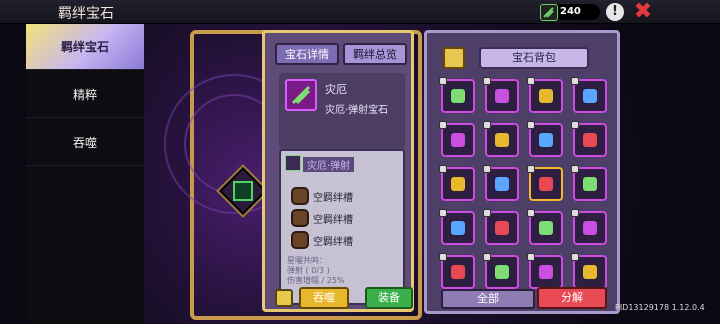  What do you see at coordinates (488, 299) in the screenshot?
I see `filter-all-button: 全部` at bounding box center [488, 299].